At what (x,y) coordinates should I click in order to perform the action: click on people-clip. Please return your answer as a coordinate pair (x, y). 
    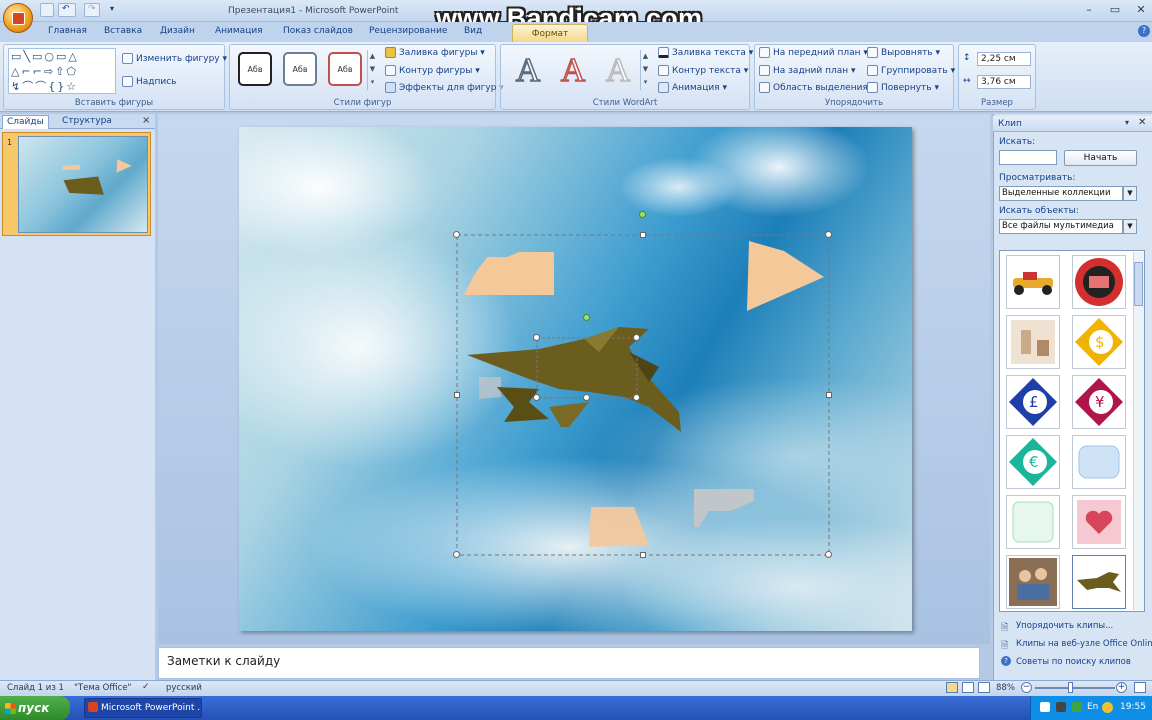
    Looking at the image, I should click on (1033, 582).